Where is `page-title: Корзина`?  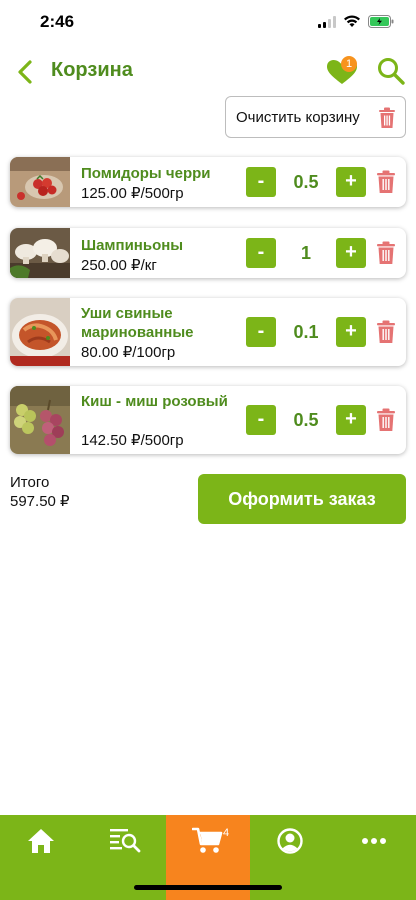
page-title: Корзина is located at coordinates (92, 70).